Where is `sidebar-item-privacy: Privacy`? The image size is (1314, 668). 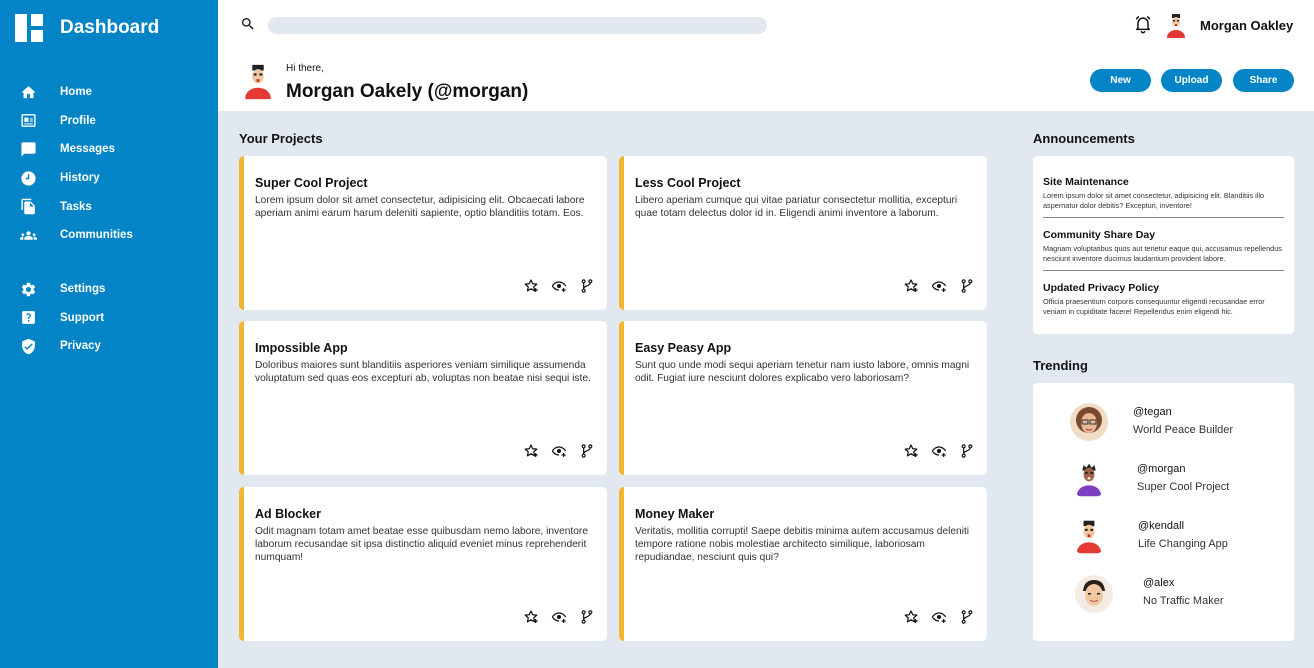
sidebar-item-privacy: Privacy is located at coordinates (109, 346).